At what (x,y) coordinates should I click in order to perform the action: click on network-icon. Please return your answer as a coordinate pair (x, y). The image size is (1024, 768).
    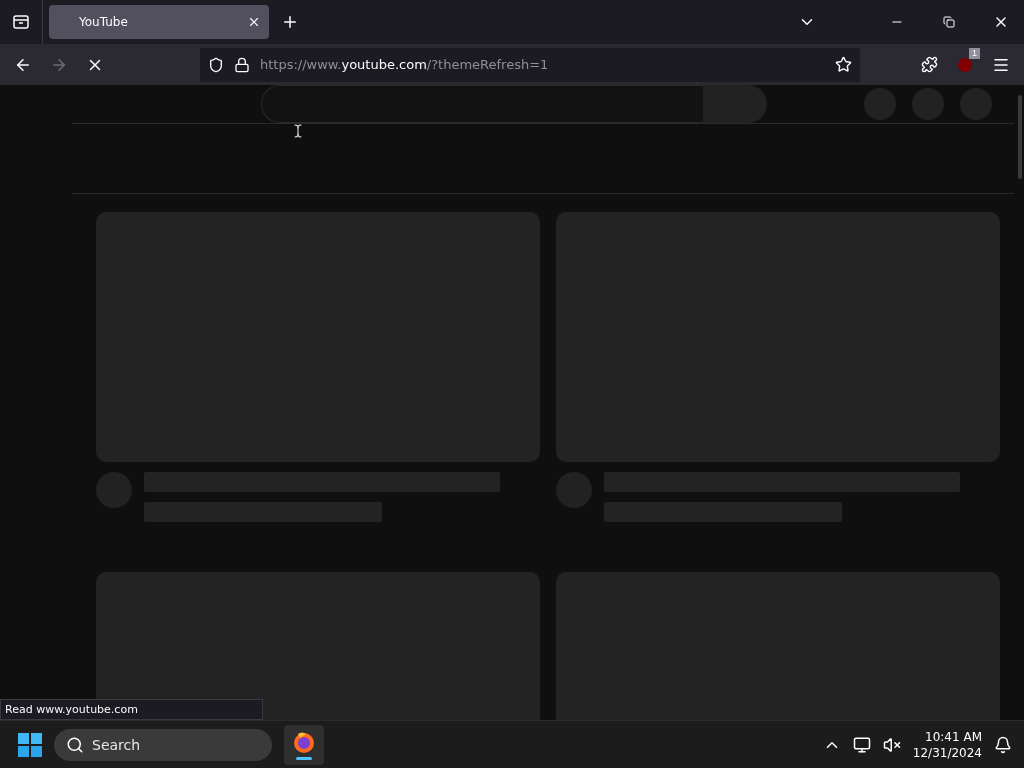
    Looking at the image, I should click on (861, 744).